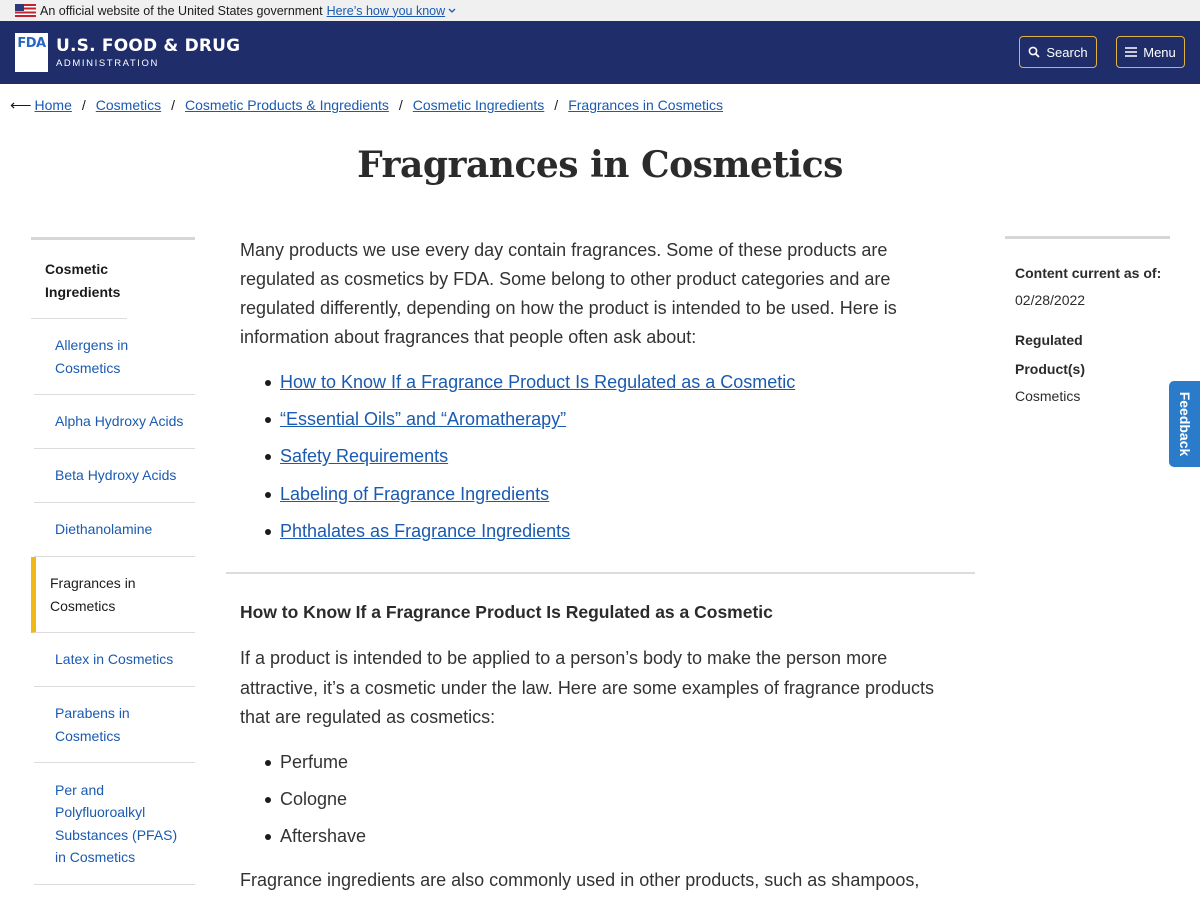 Image resolution: width=1200 pixels, height=900 pixels. I want to click on link-safety-requirements: Safety Requirements, so click(364, 456).